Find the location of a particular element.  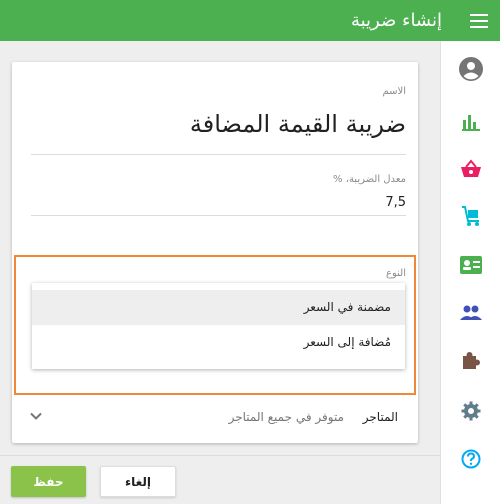

rate-field: 7,5 is located at coordinates (395, 202).